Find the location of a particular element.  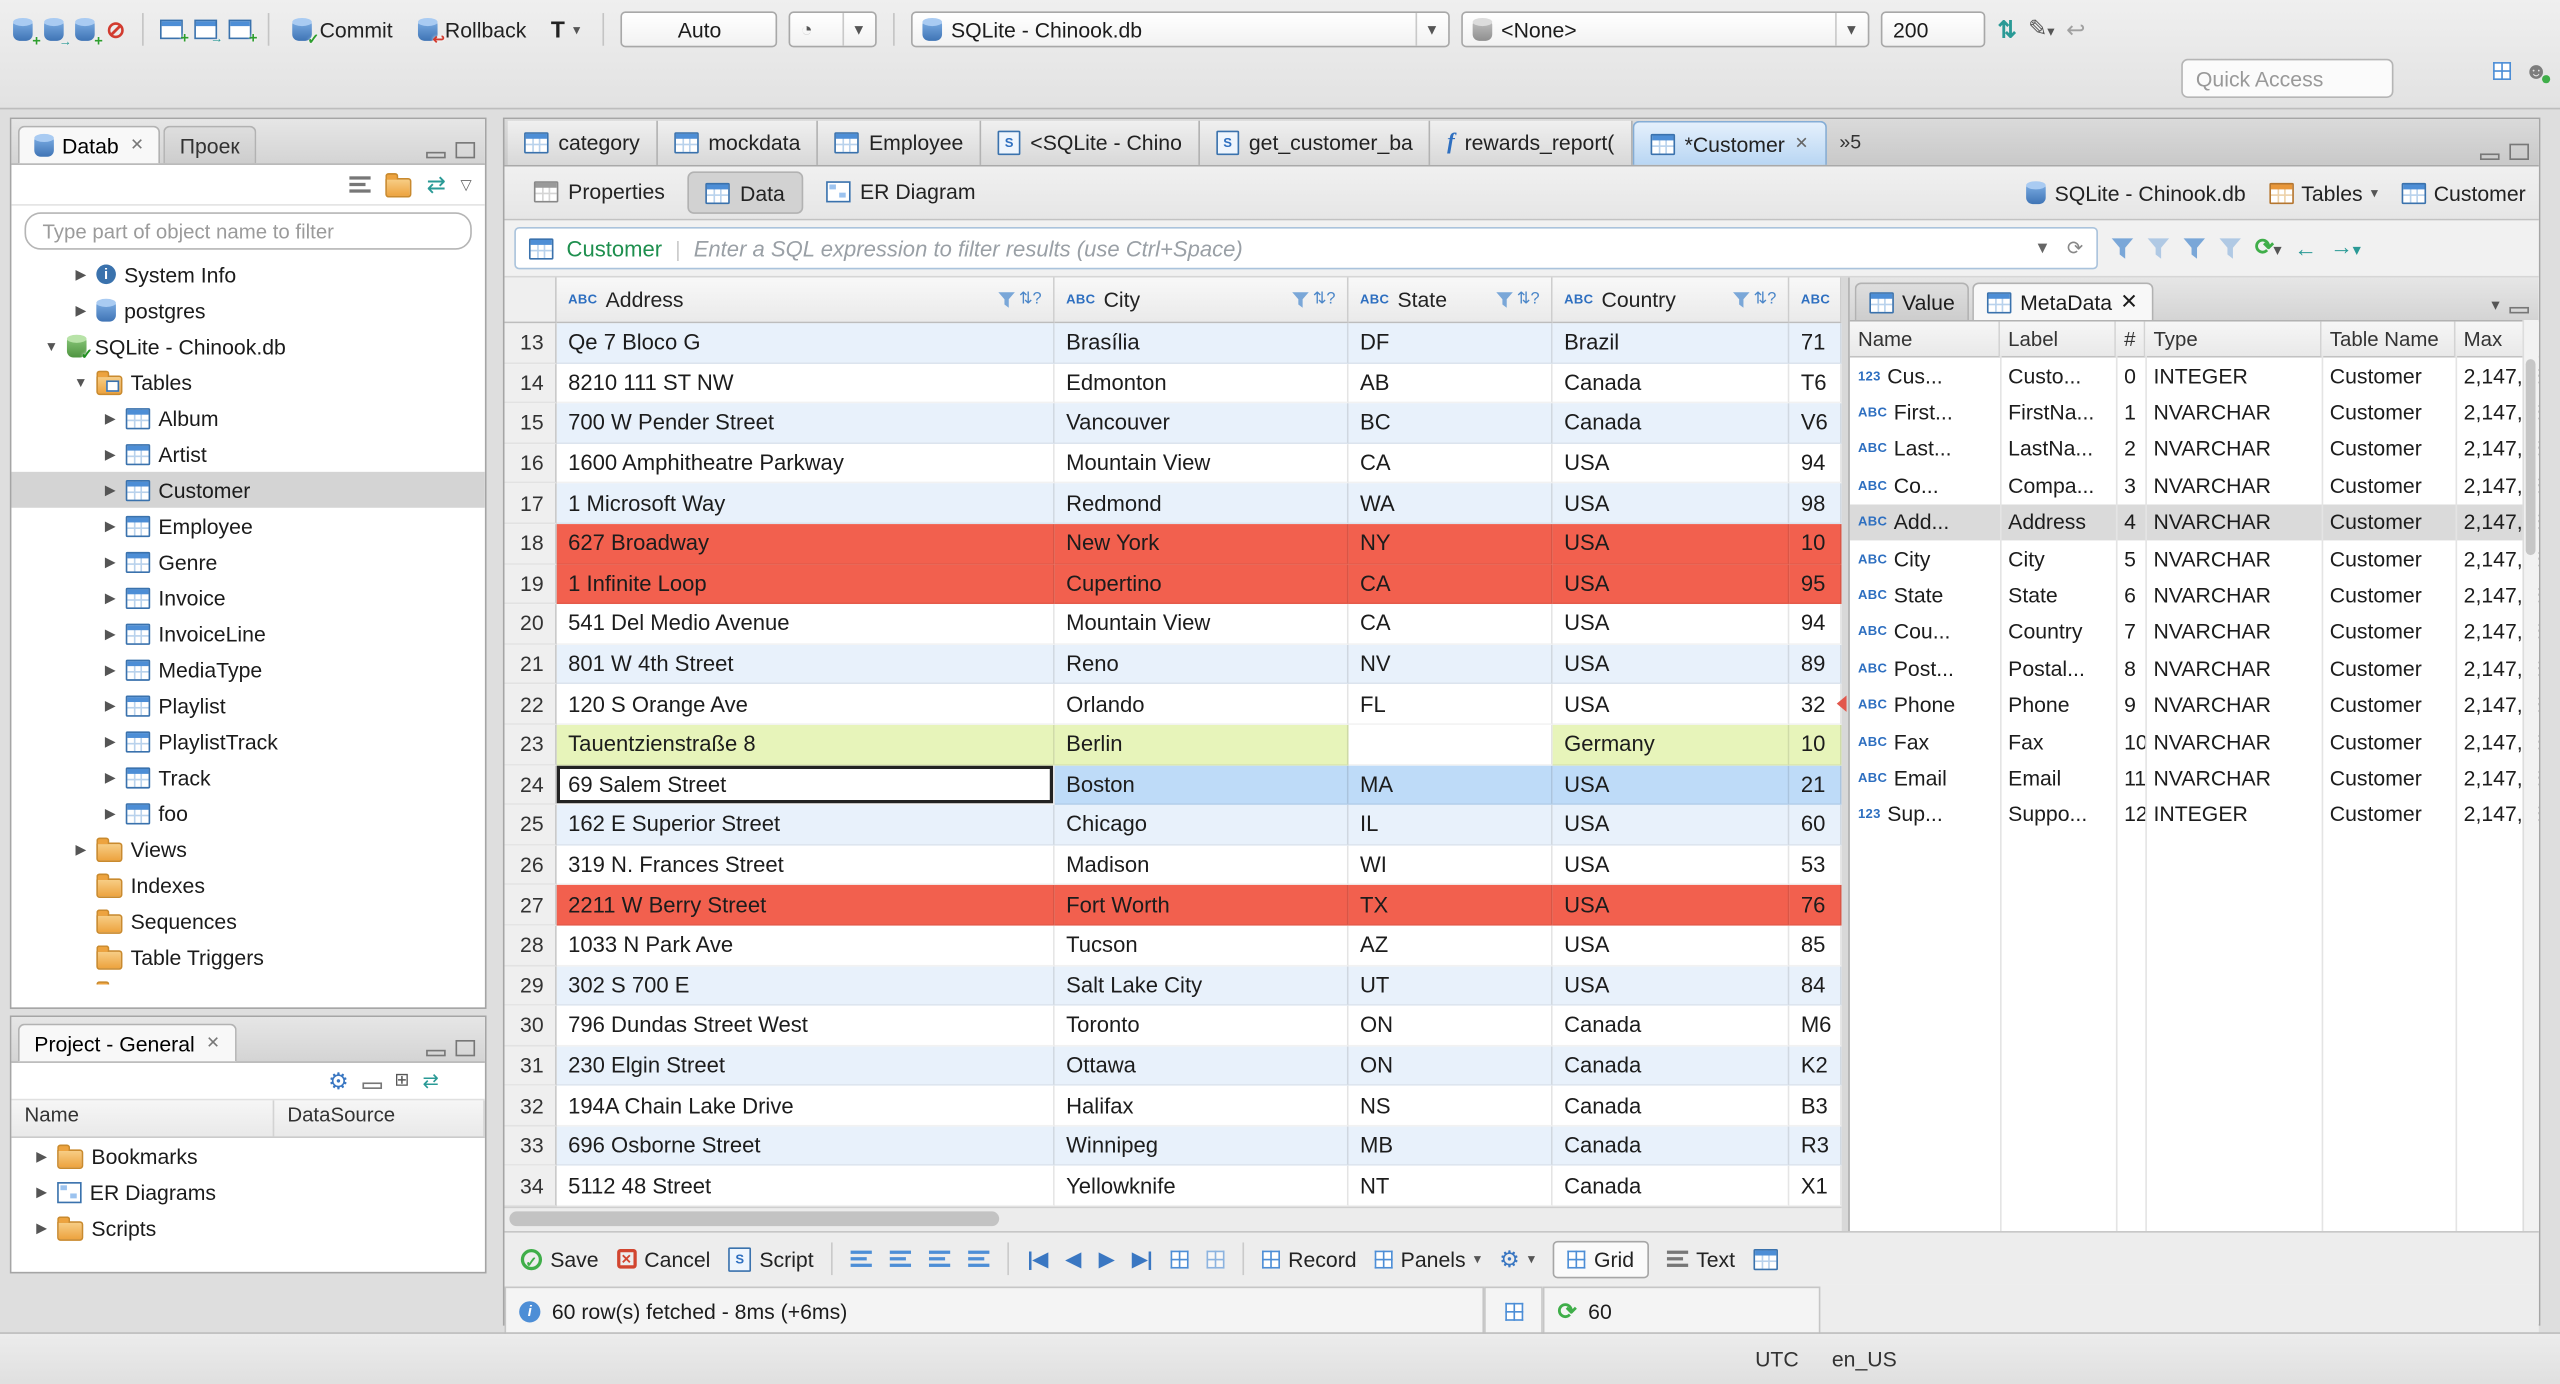

auto-commit-combo: Auto is located at coordinates (699, 29).